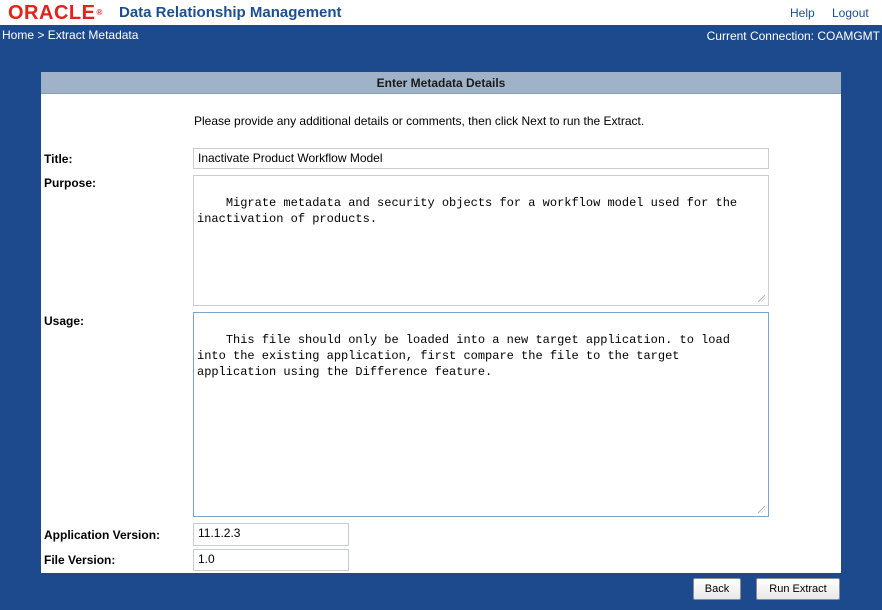 Image resolution: width=882 pixels, height=610 pixels. What do you see at coordinates (271, 560) in the screenshot?
I see `file-version-input: 1.0` at bounding box center [271, 560].